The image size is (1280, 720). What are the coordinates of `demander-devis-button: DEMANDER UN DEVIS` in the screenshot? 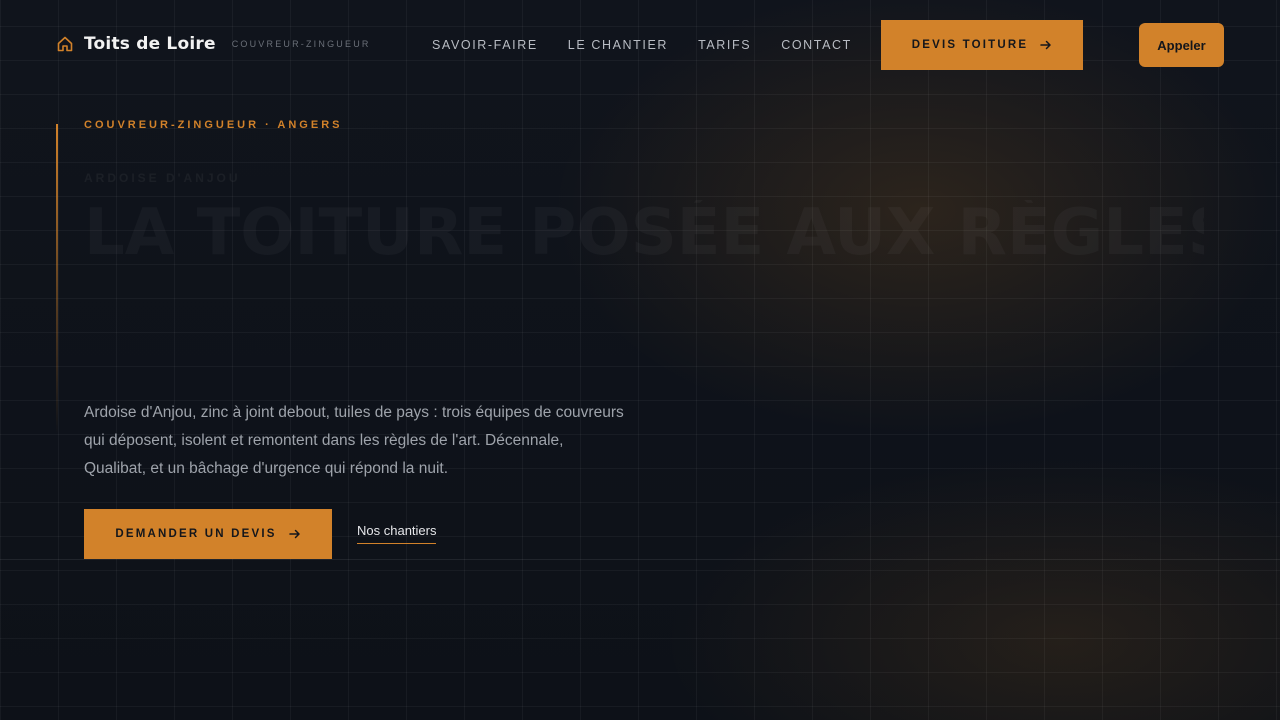 It's located at (208, 534).